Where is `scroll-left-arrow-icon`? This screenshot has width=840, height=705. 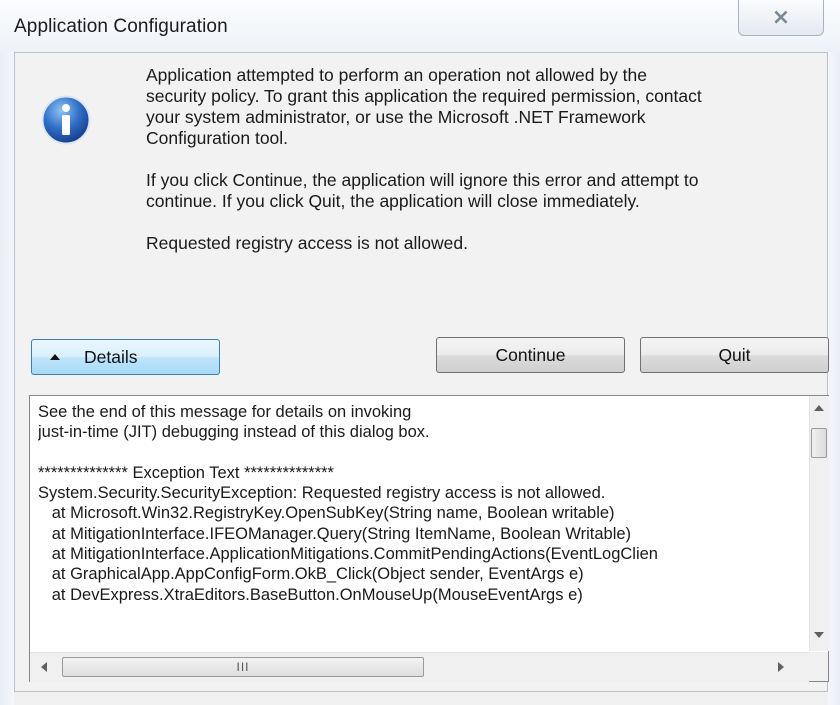 scroll-left-arrow-icon is located at coordinates (44, 667).